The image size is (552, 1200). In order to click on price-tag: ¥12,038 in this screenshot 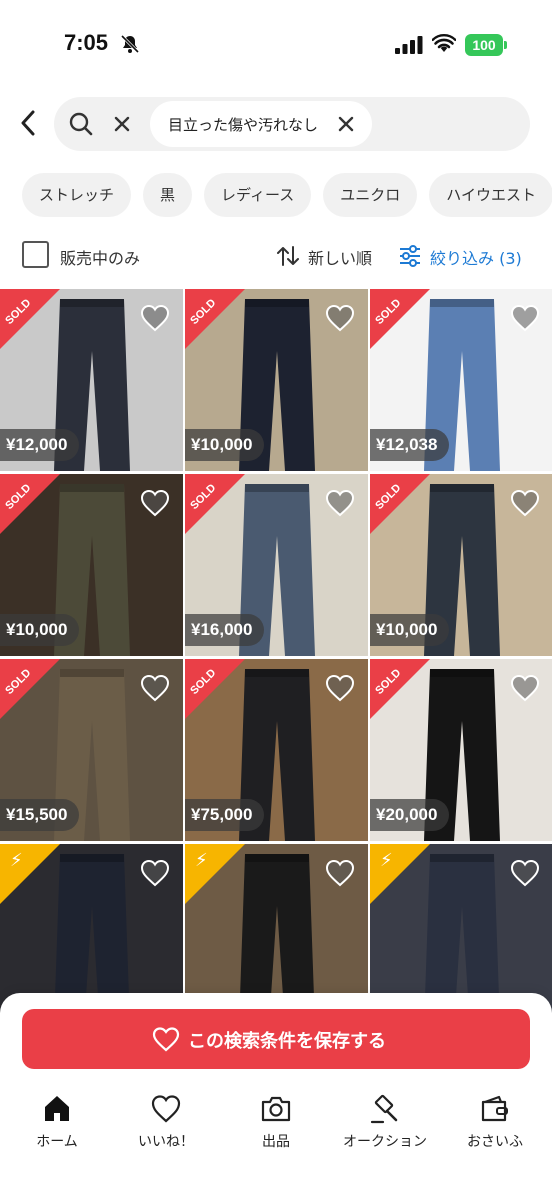, I will do `click(410, 445)`.